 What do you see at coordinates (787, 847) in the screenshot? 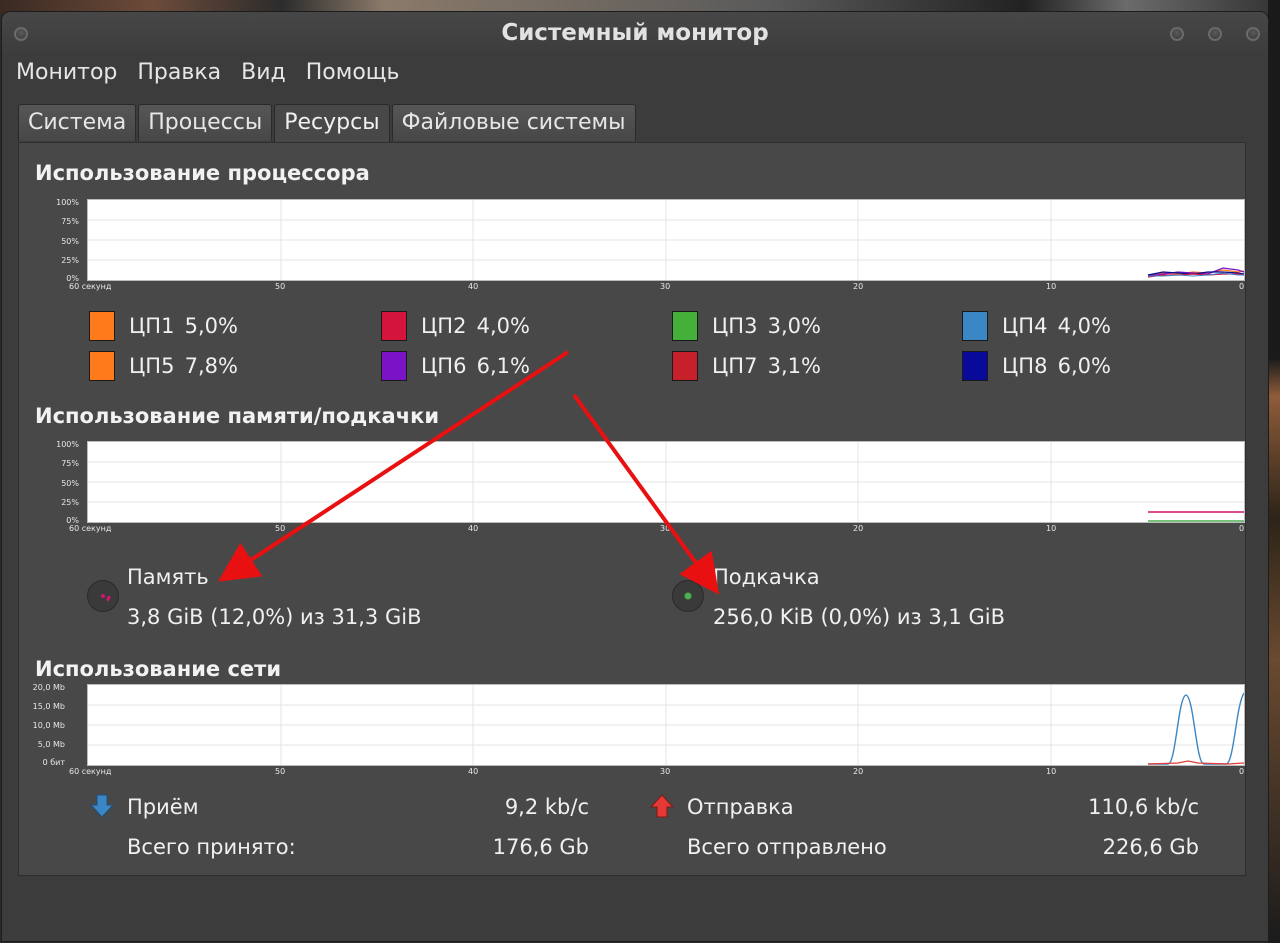
I see `send-total-label: Всего отправлено` at bounding box center [787, 847].